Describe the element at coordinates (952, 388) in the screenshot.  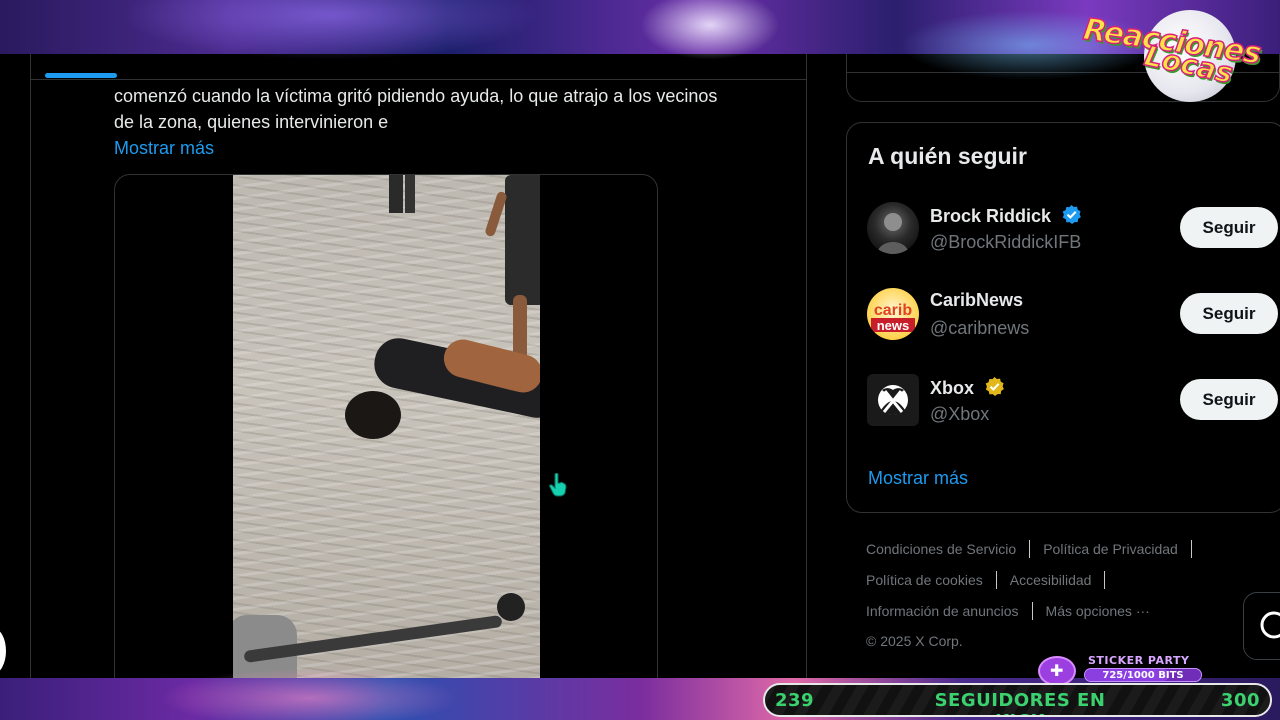
I see `display-name: Xbox` at that location.